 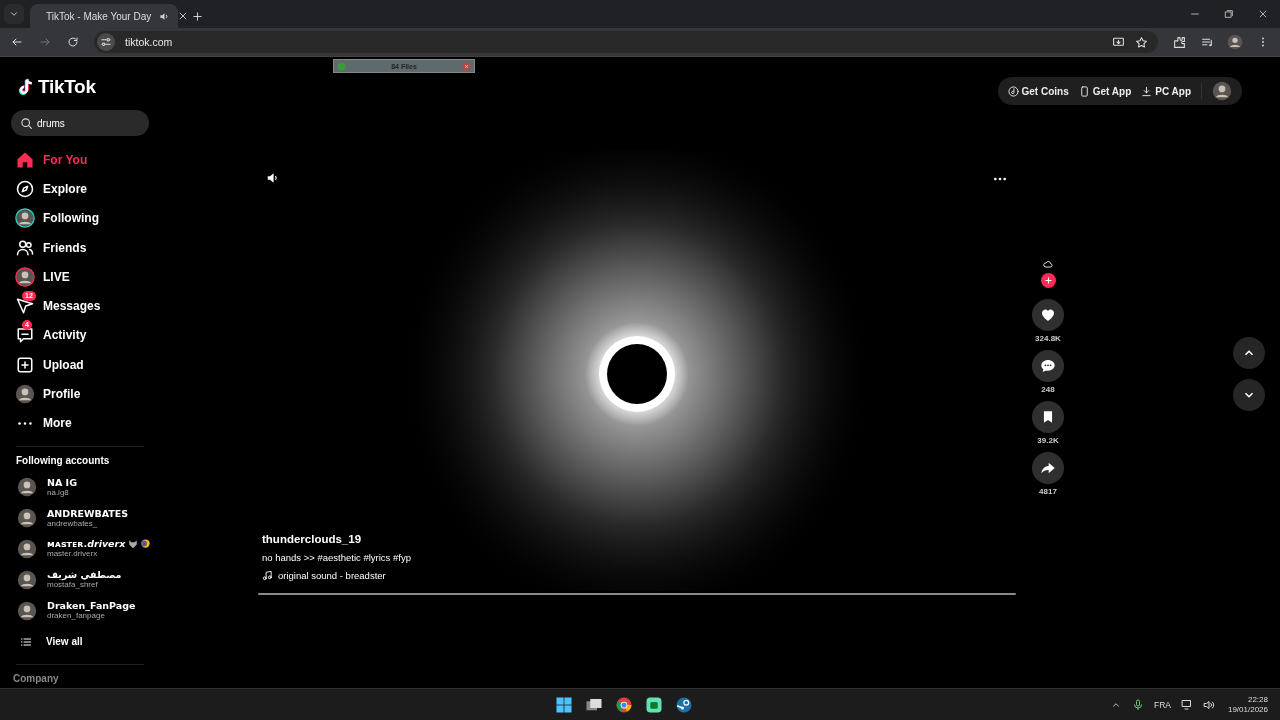 I want to click on previous-video-button, so click(x=1249, y=353).